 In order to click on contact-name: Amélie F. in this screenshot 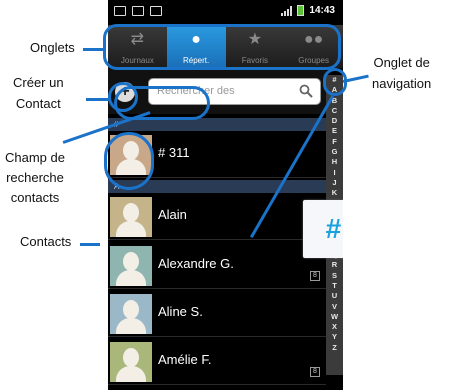, I will do `click(185, 359)`.